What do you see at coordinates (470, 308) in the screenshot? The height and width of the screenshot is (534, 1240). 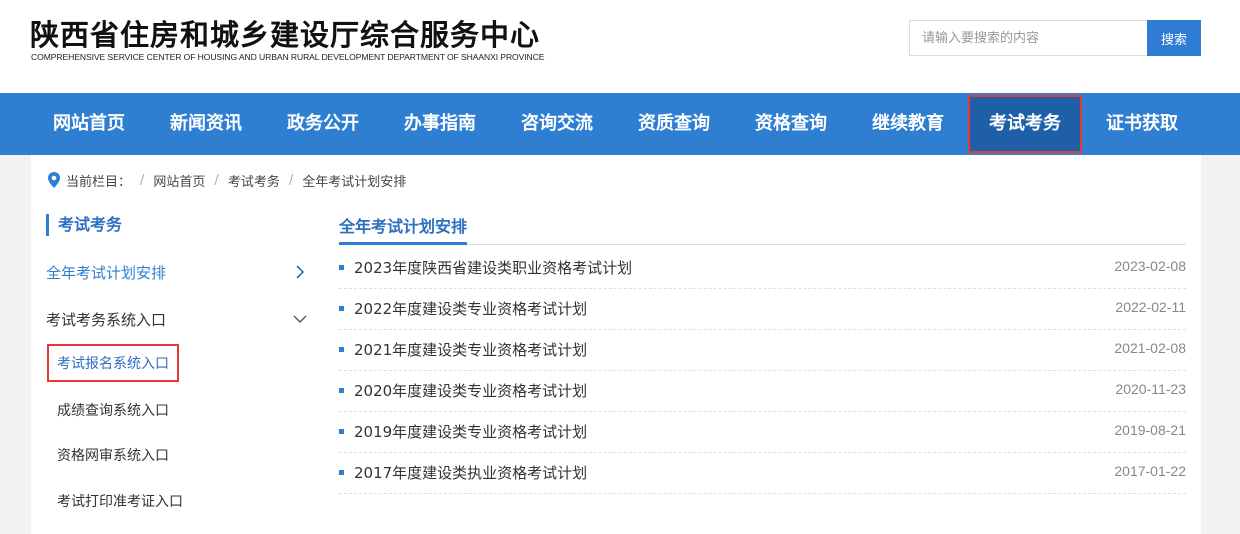 I see `list-item-title: 2022年度建设类专业资格考试计划` at bounding box center [470, 308].